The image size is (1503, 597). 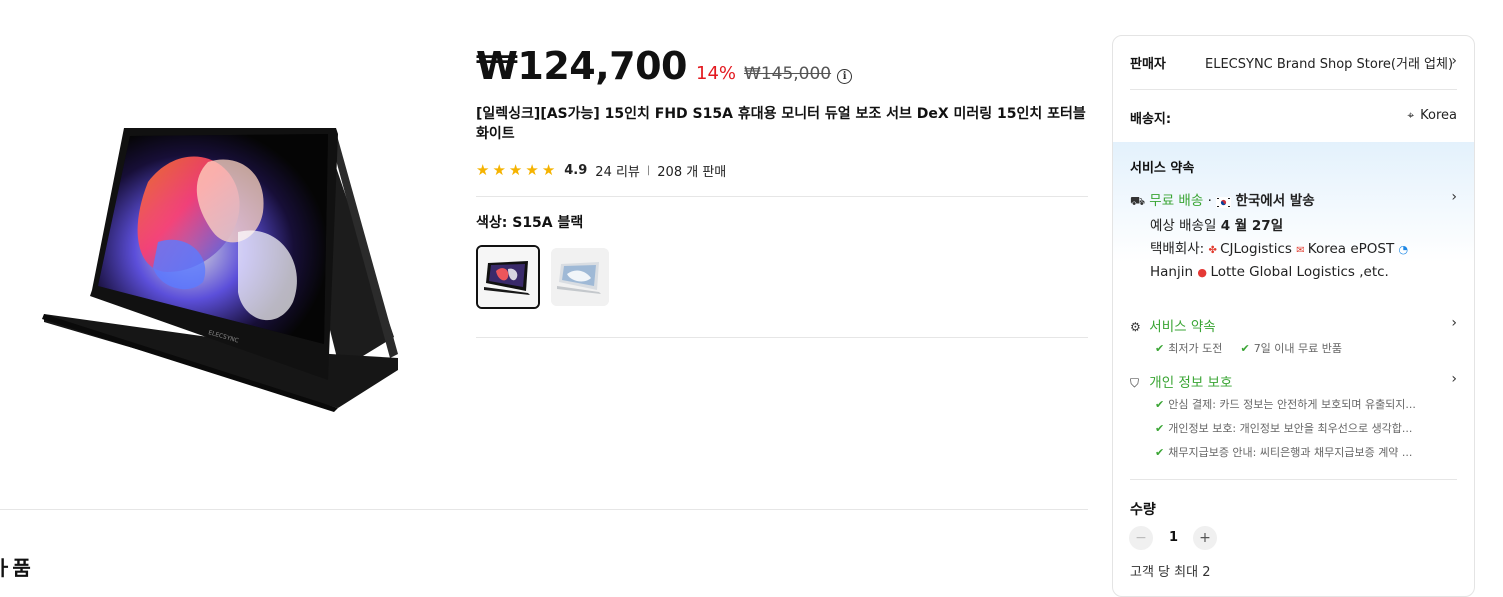 What do you see at coordinates (716, 73) in the screenshot?
I see `discount-percent: 14%` at bounding box center [716, 73].